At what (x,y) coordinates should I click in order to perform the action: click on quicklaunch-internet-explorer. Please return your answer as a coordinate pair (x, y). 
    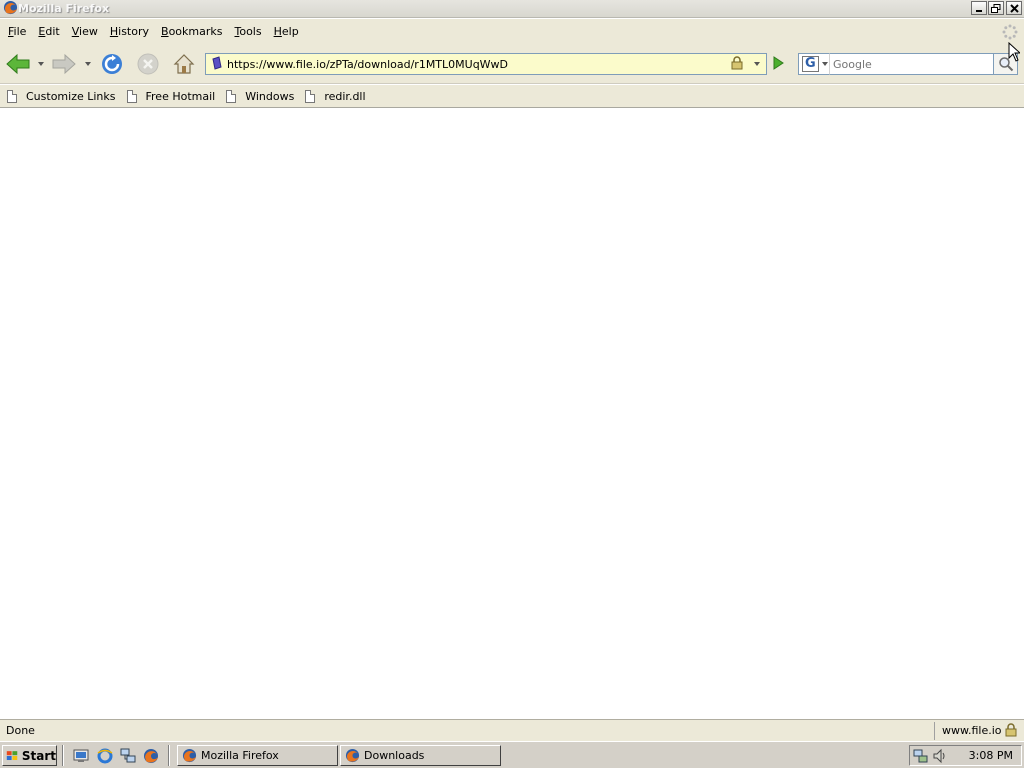
    Looking at the image, I should click on (105, 756).